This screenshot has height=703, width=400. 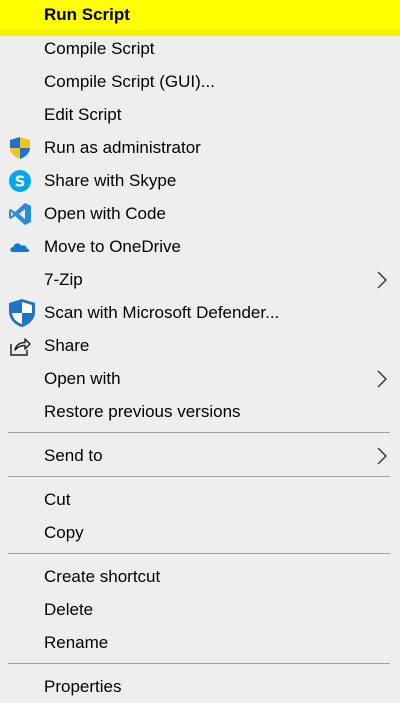 What do you see at coordinates (200, 499) in the screenshot?
I see `menu-item-cut: Cut` at bounding box center [200, 499].